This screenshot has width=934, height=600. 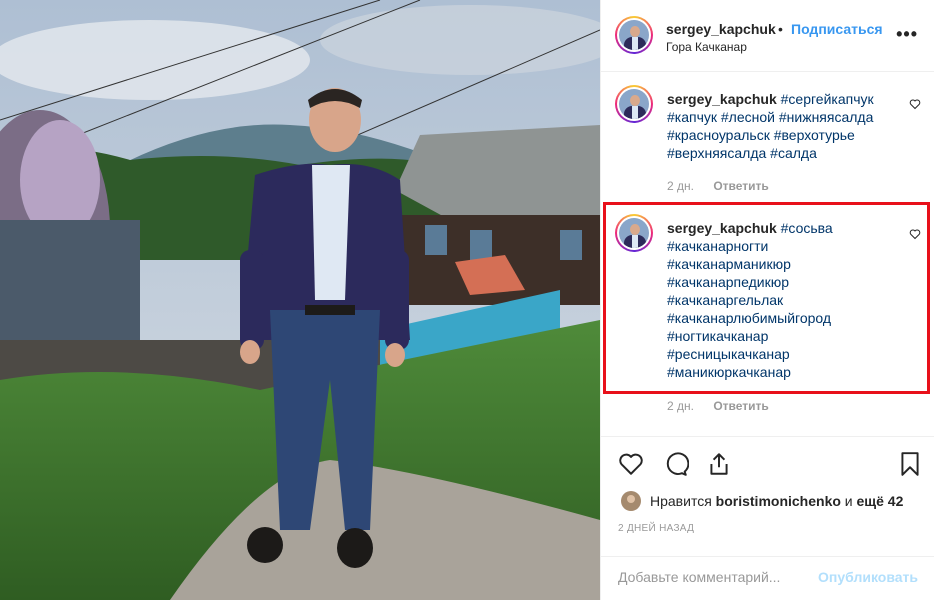 I want to click on comment-bubble-icon, so click(x=676, y=464).